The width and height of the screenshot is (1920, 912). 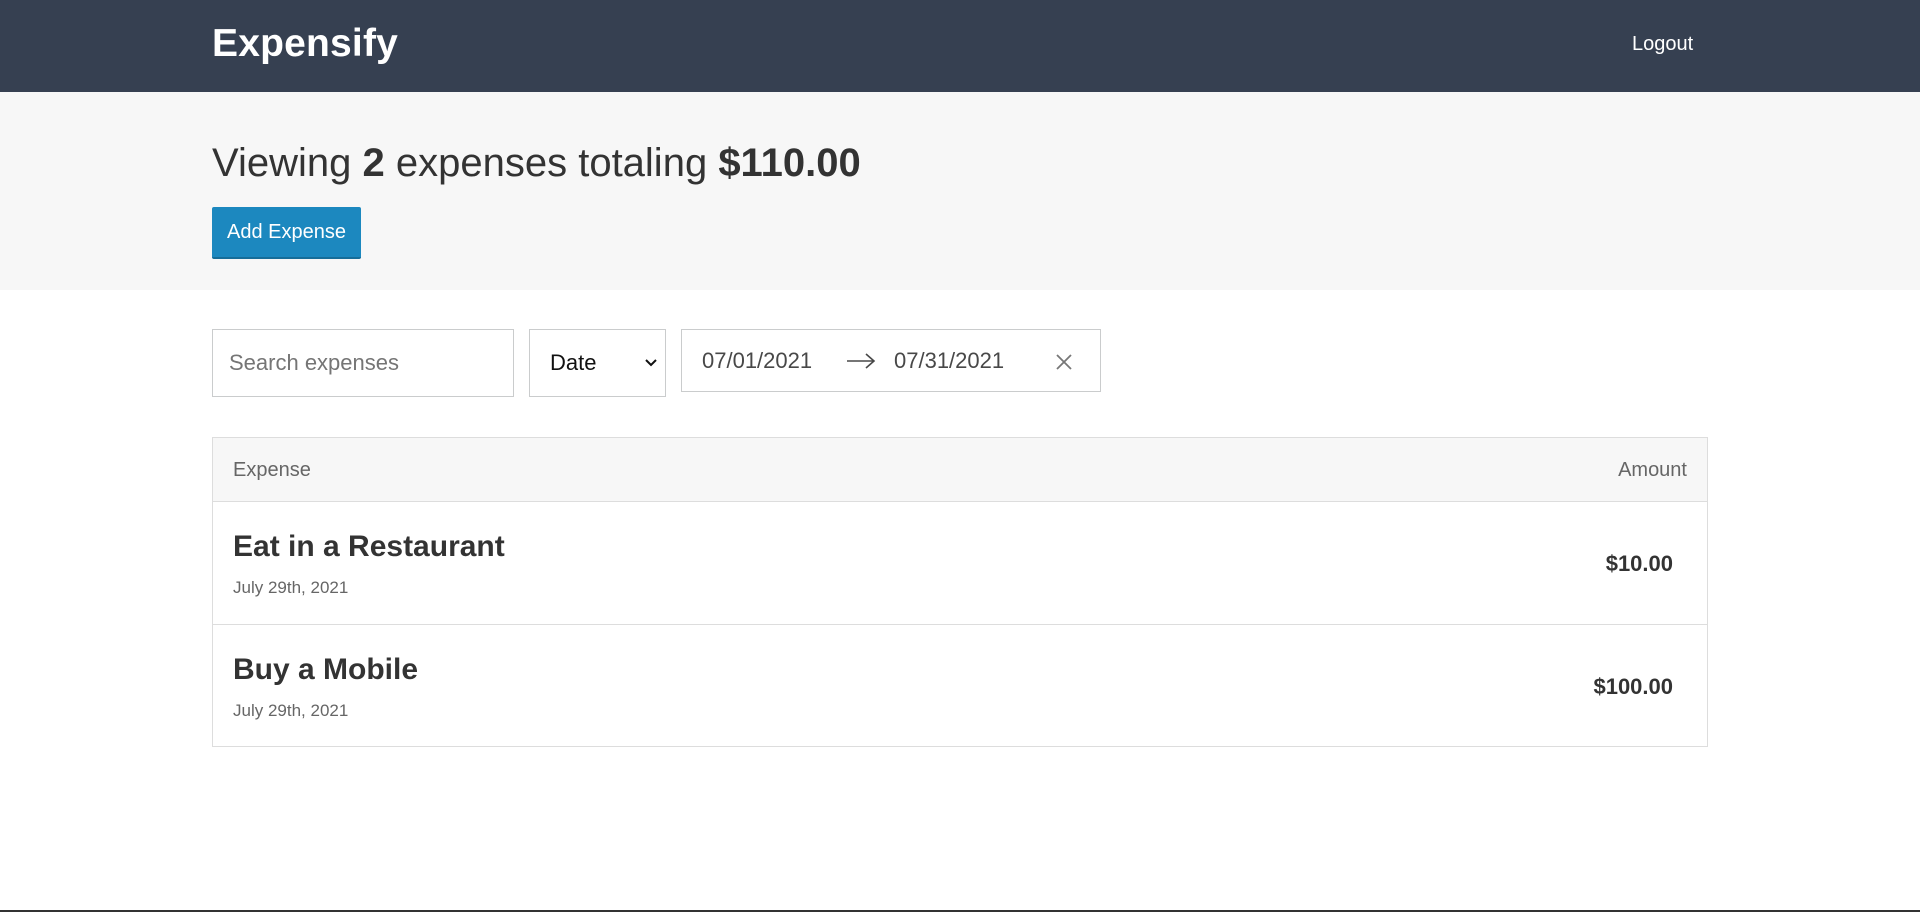 What do you see at coordinates (369, 546) in the screenshot?
I see `expense-description: Eat in a Restaurant` at bounding box center [369, 546].